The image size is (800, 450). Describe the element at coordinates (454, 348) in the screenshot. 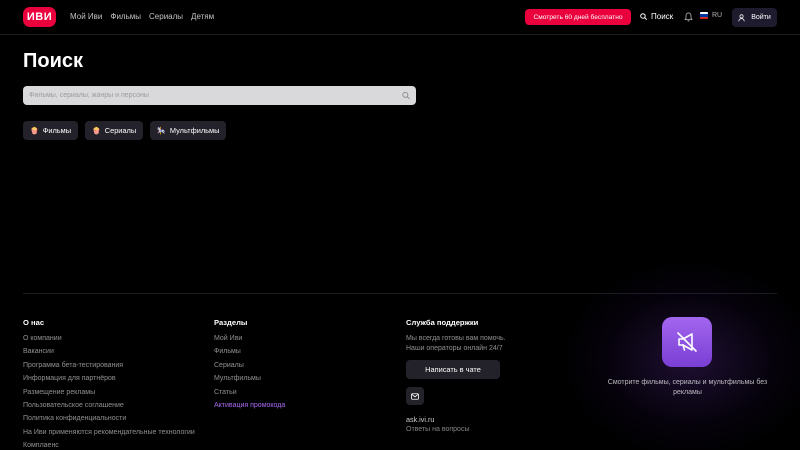

I see `support-line: Наши операторы онлайн 24/7` at that location.